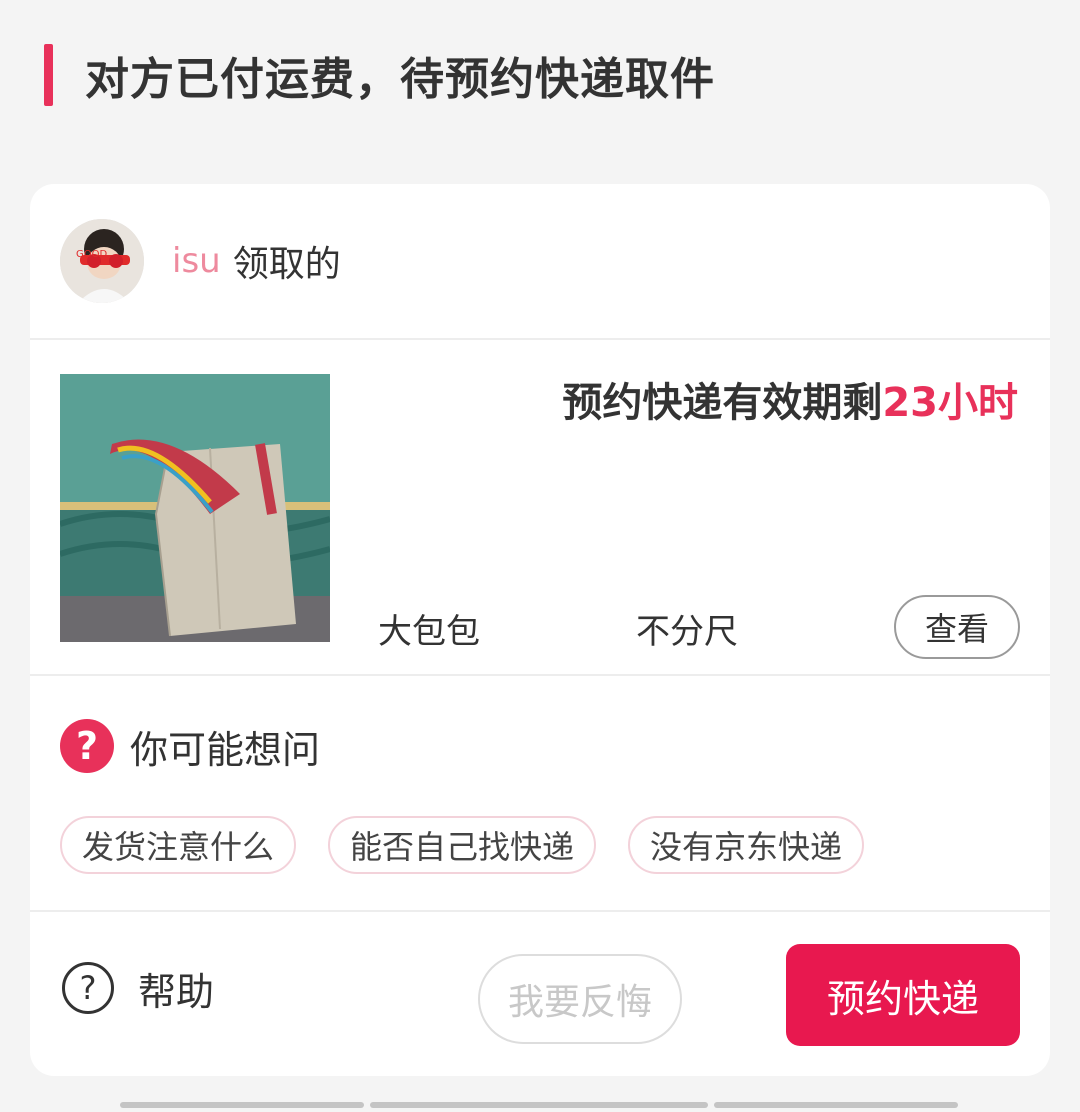 The image size is (1080, 1112). What do you see at coordinates (196, 261) in the screenshot?
I see `username: isu` at bounding box center [196, 261].